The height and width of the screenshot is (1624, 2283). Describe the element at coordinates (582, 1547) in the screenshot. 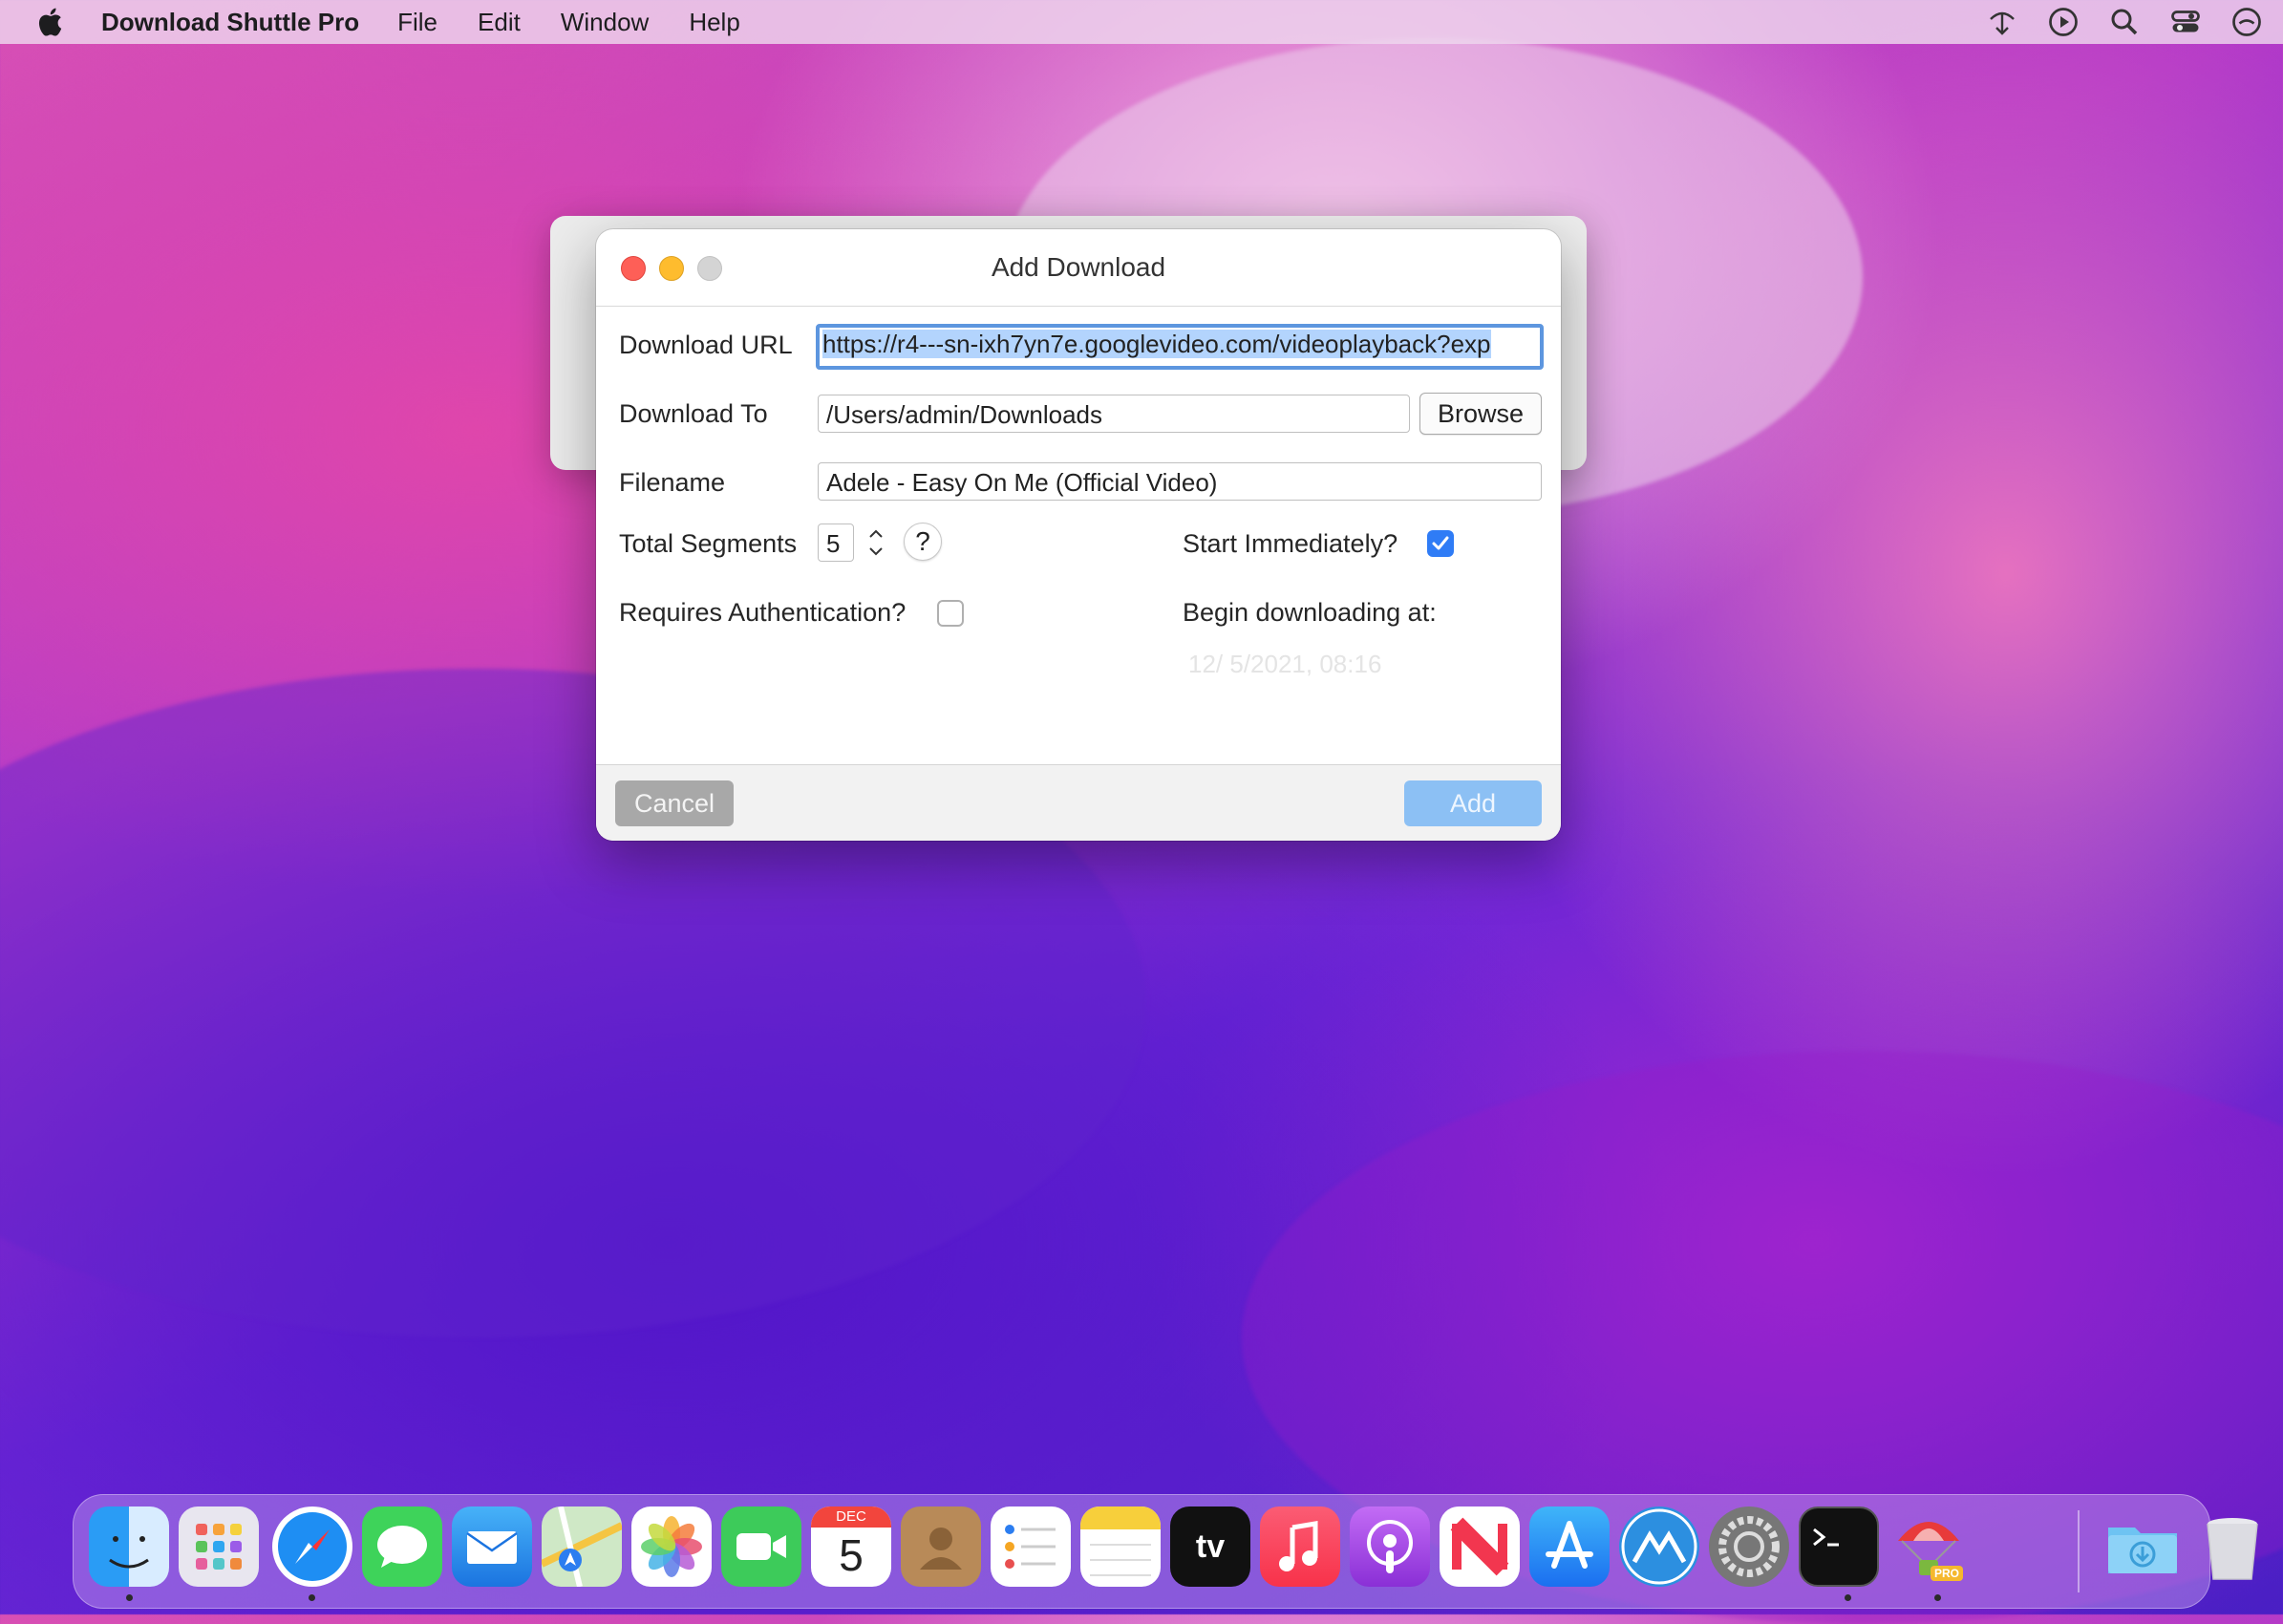

I see `maps-icon` at that location.